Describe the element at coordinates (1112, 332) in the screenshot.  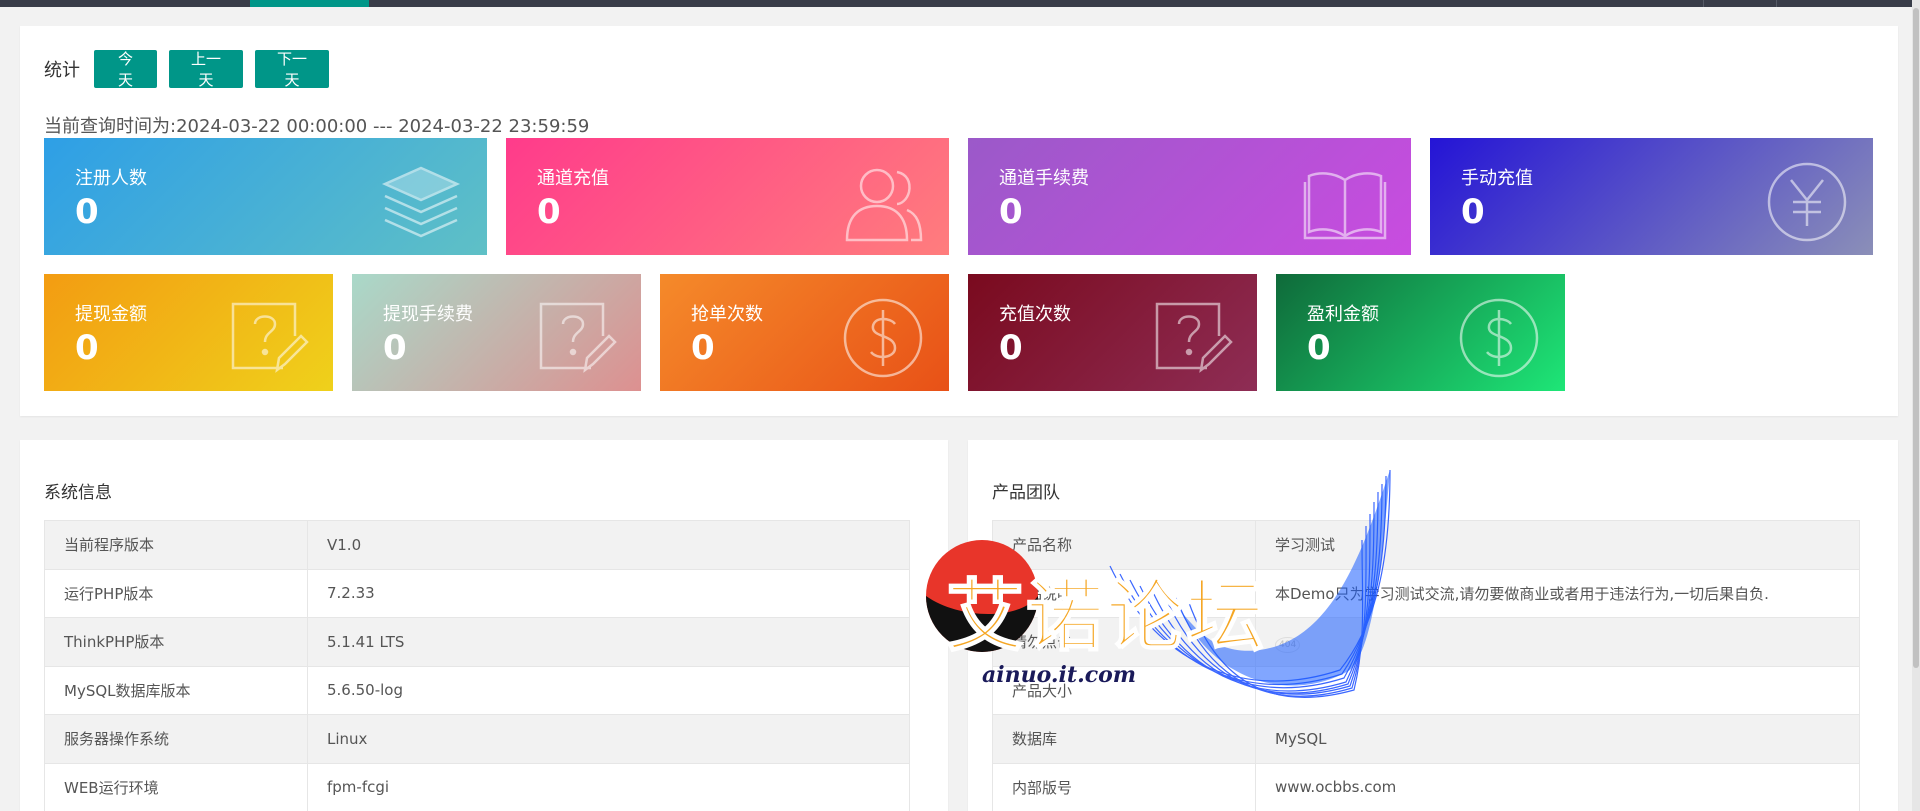
I see `stat-tile-recharge-count: 充值次数 0` at that location.